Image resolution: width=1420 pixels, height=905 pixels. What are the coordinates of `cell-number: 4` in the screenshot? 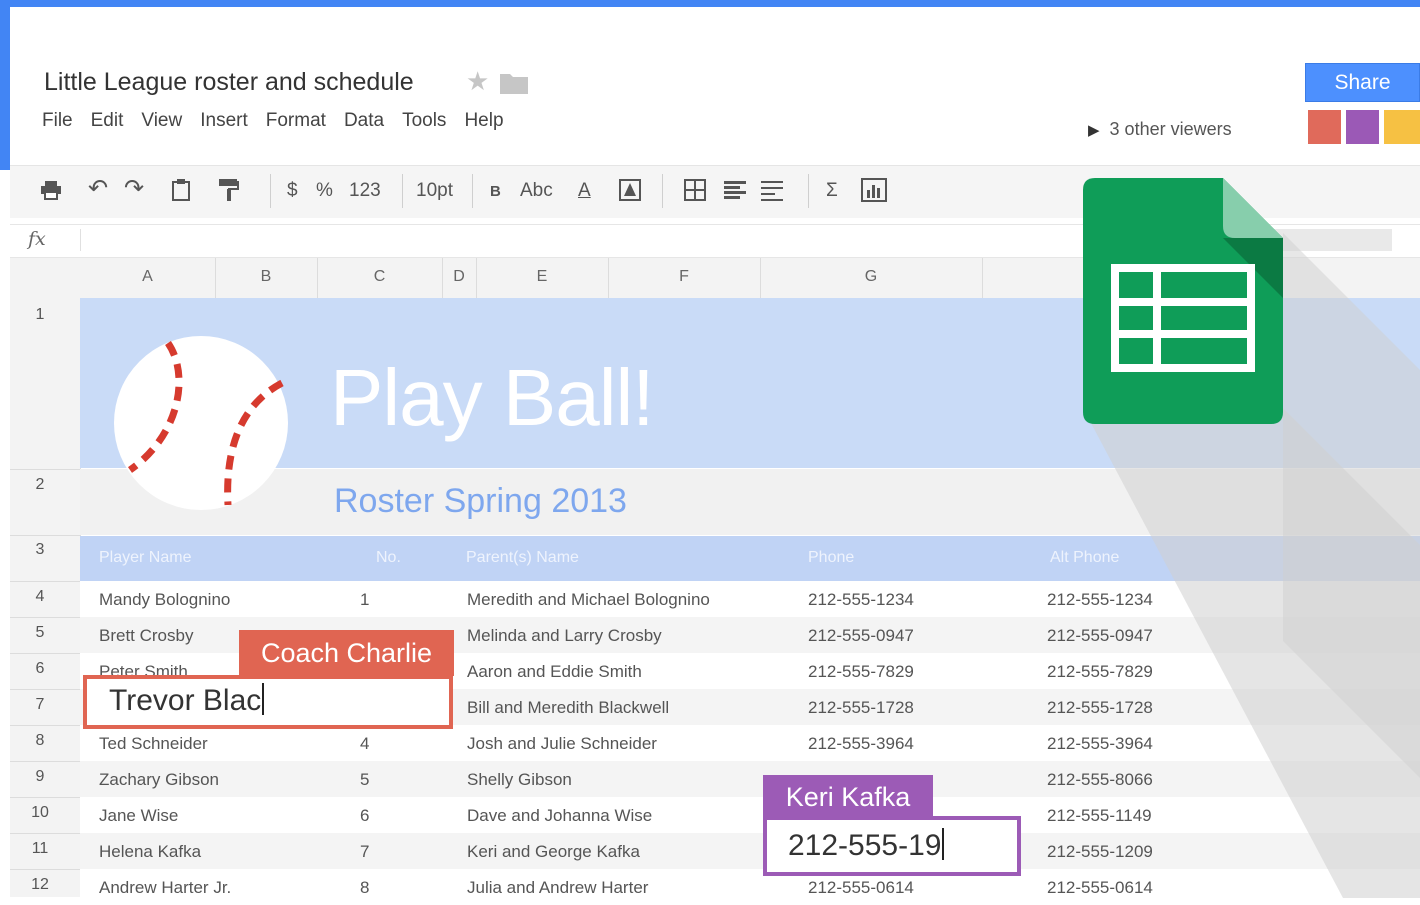 It's located at (364, 744).